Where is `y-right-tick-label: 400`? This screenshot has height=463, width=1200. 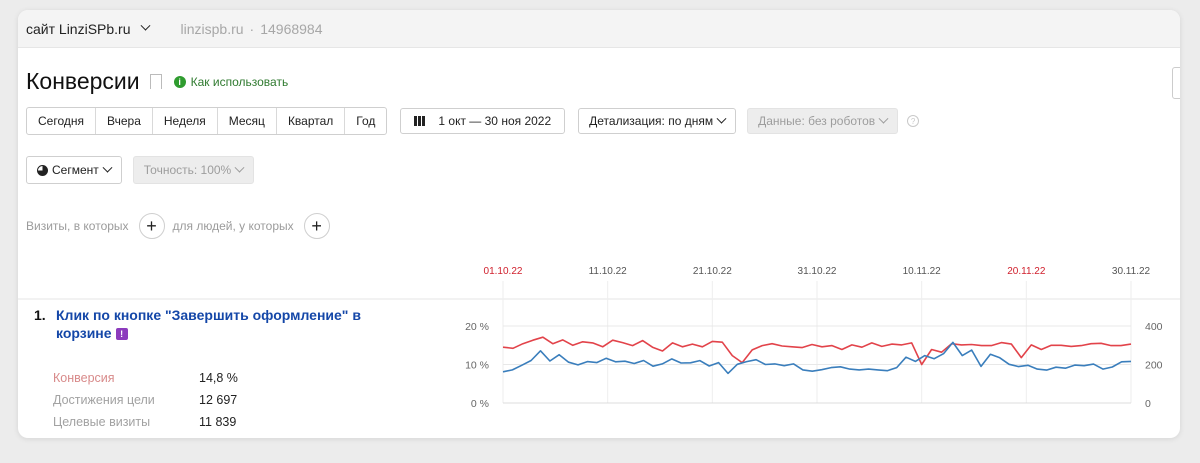 y-right-tick-label: 400 is located at coordinates (1154, 327).